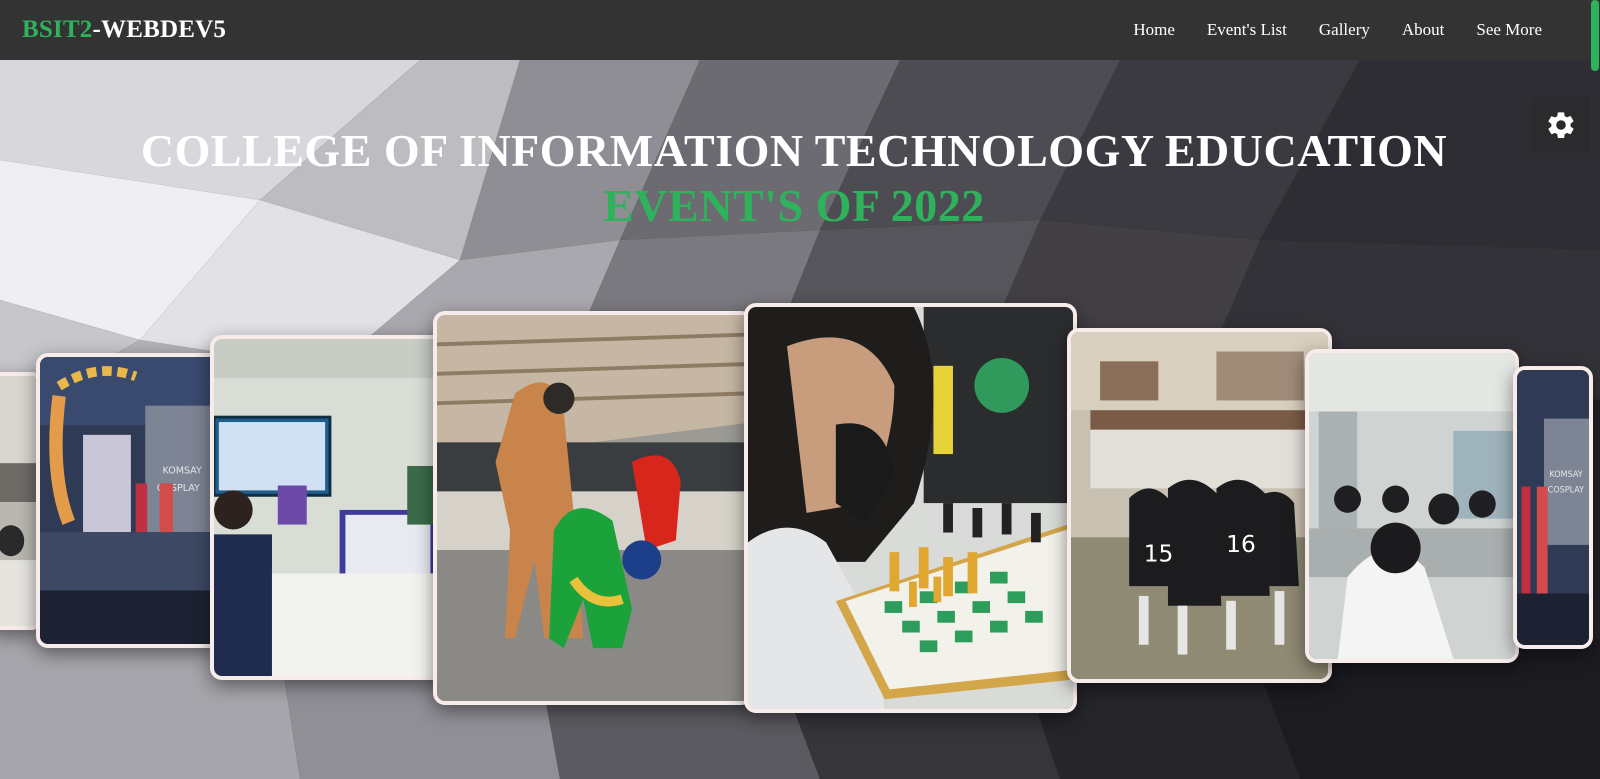 The width and height of the screenshot is (1600, 779). I want to click on page-scrollbar, so click(1595, 389).